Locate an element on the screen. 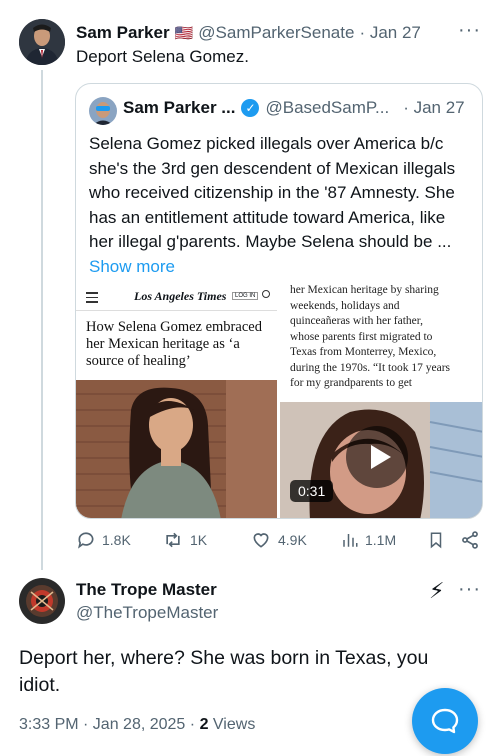  views-button: 1.1M is located at coordinates (368, 540).